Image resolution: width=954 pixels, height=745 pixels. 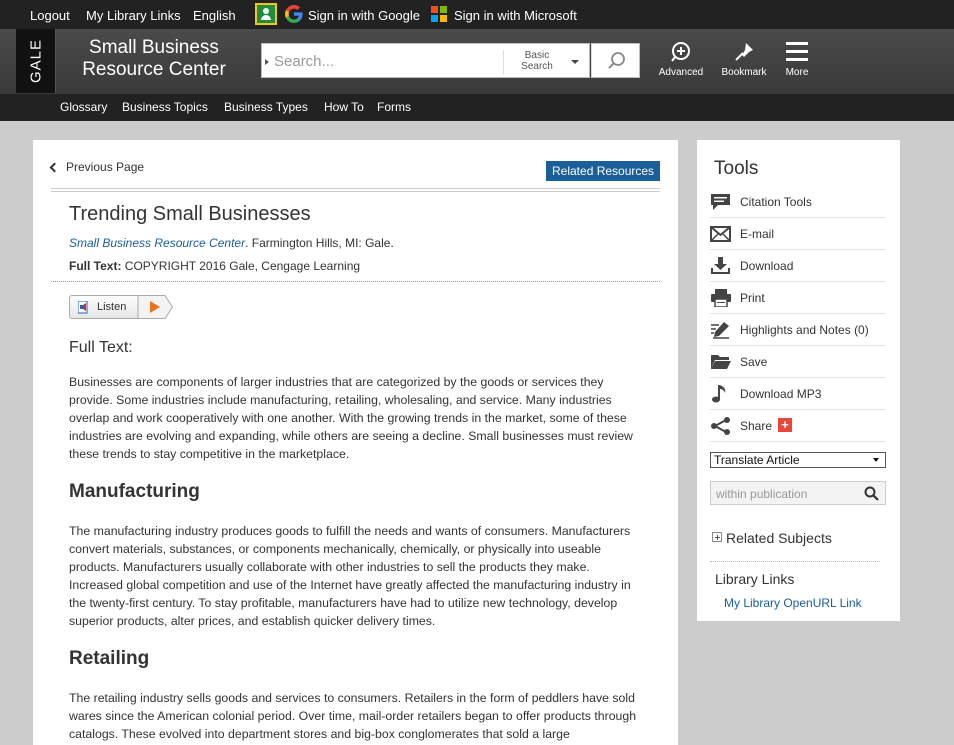 What do you see at coordinates (798, 234) in the screenshot?
I see `tool-email: E-mail` at bounding box center [798, 234].